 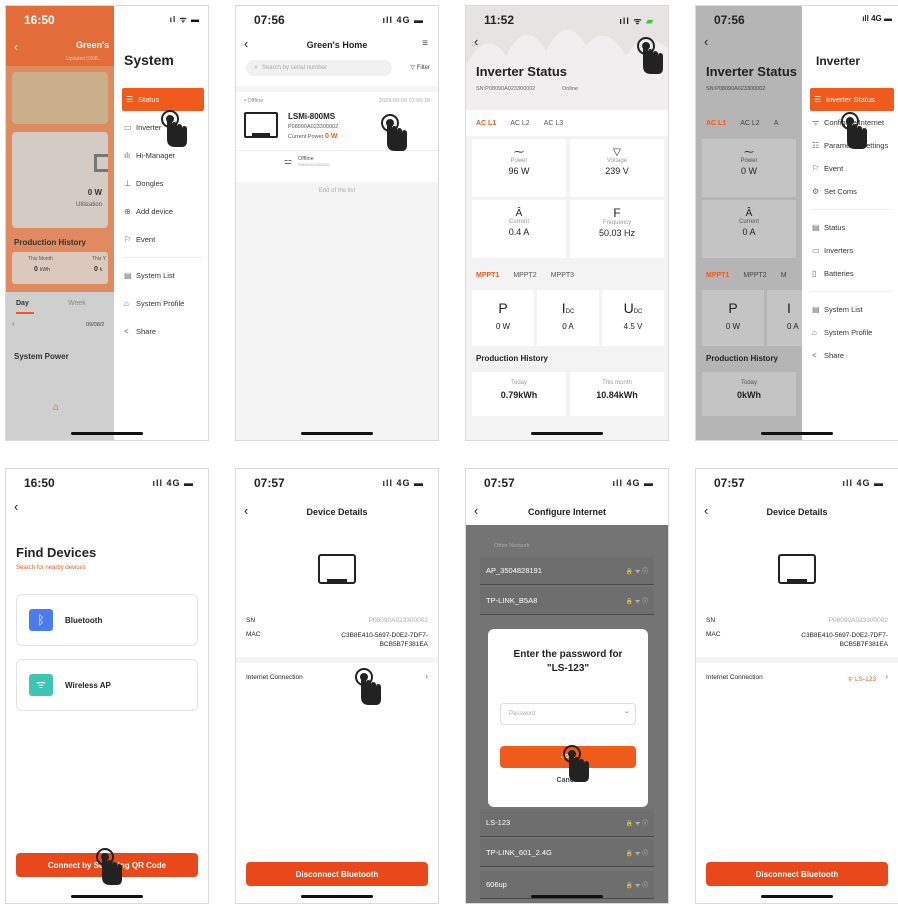 What do you see at coordinates (261, 125) in the screenshot?
I see `inverter-device-icon` at bounding box center [261, 125].